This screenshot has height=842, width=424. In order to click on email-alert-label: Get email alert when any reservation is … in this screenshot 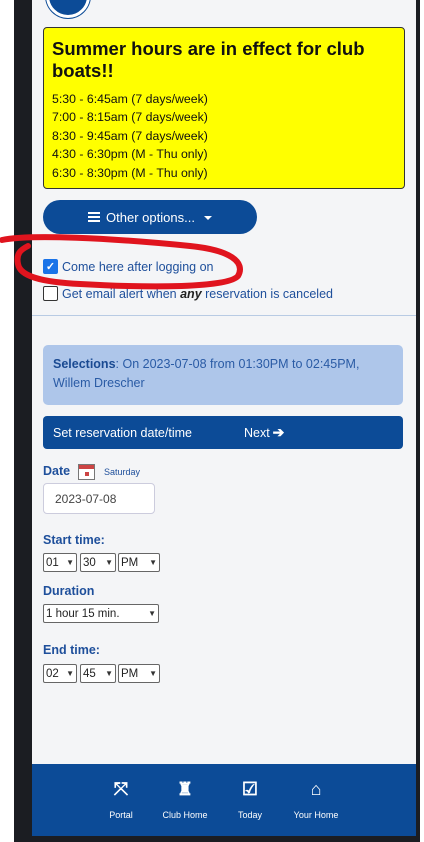, I will do `click(197, 293)`.